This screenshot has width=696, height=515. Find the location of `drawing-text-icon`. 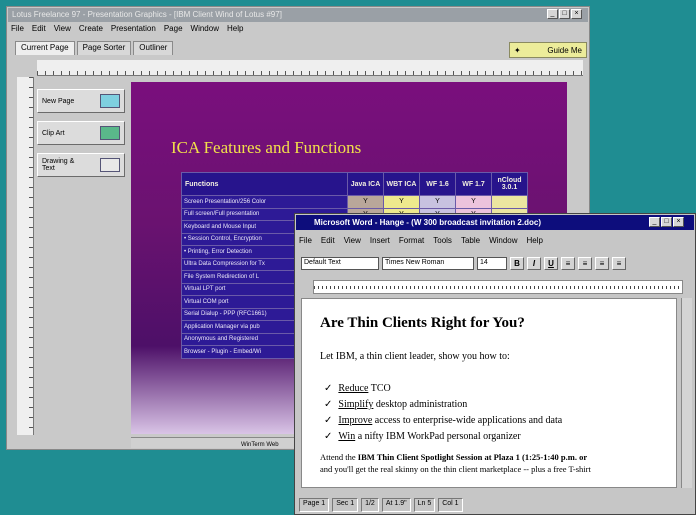

drawing-text-icon is located at coordinates (110, 165).